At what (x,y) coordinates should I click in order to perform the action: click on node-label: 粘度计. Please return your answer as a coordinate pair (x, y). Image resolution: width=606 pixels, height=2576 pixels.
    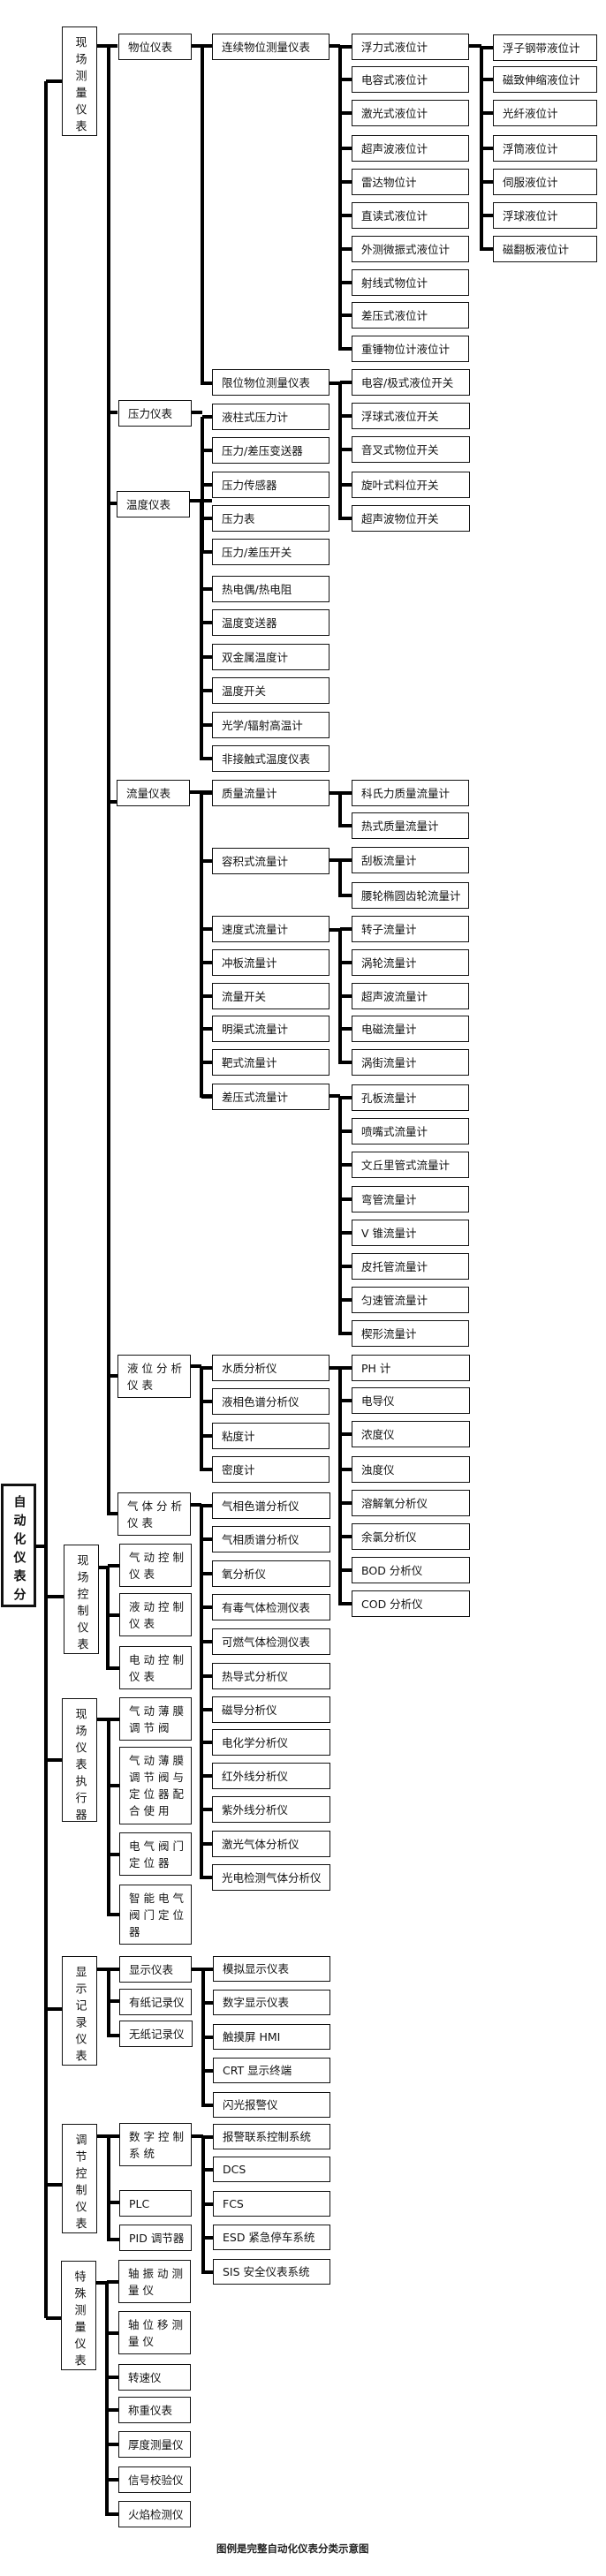
    Looking at the image, I should click on (239, 1436).